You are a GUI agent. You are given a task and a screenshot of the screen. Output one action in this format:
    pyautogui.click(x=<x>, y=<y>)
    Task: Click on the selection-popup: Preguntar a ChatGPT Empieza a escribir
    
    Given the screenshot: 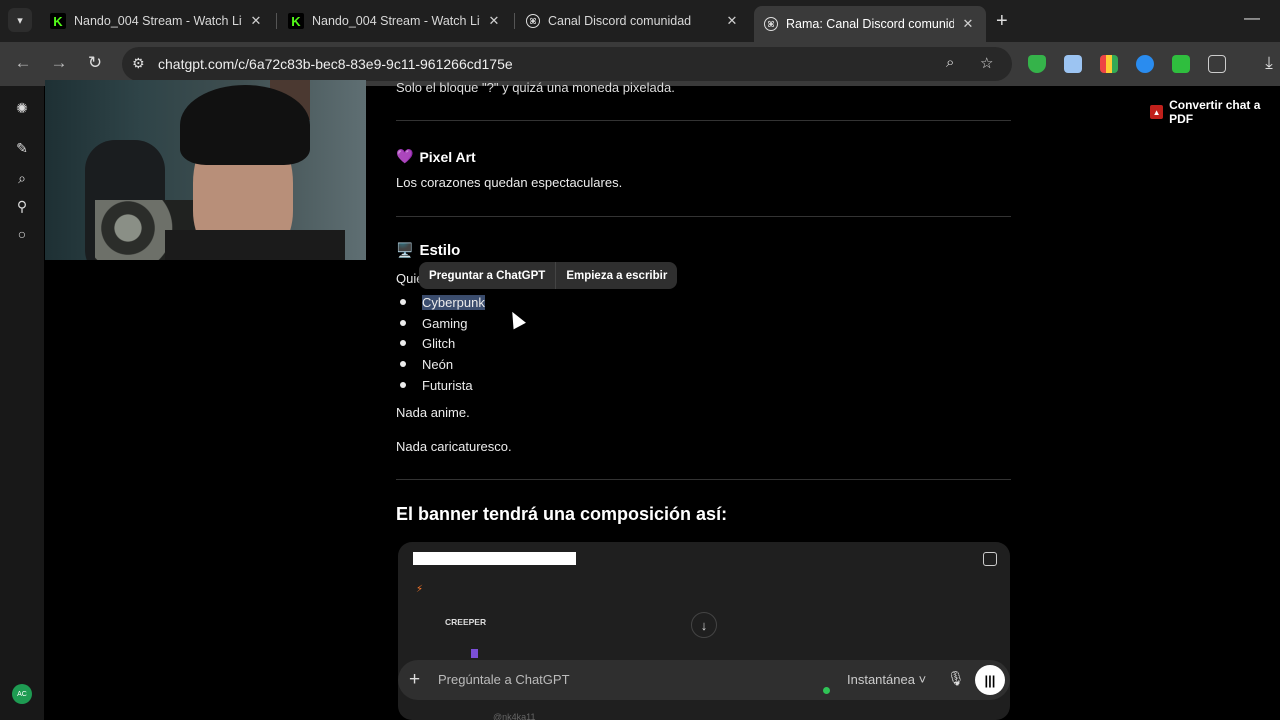 What is the action you would take?
    pyautogui.click(x=548, y=275)
    